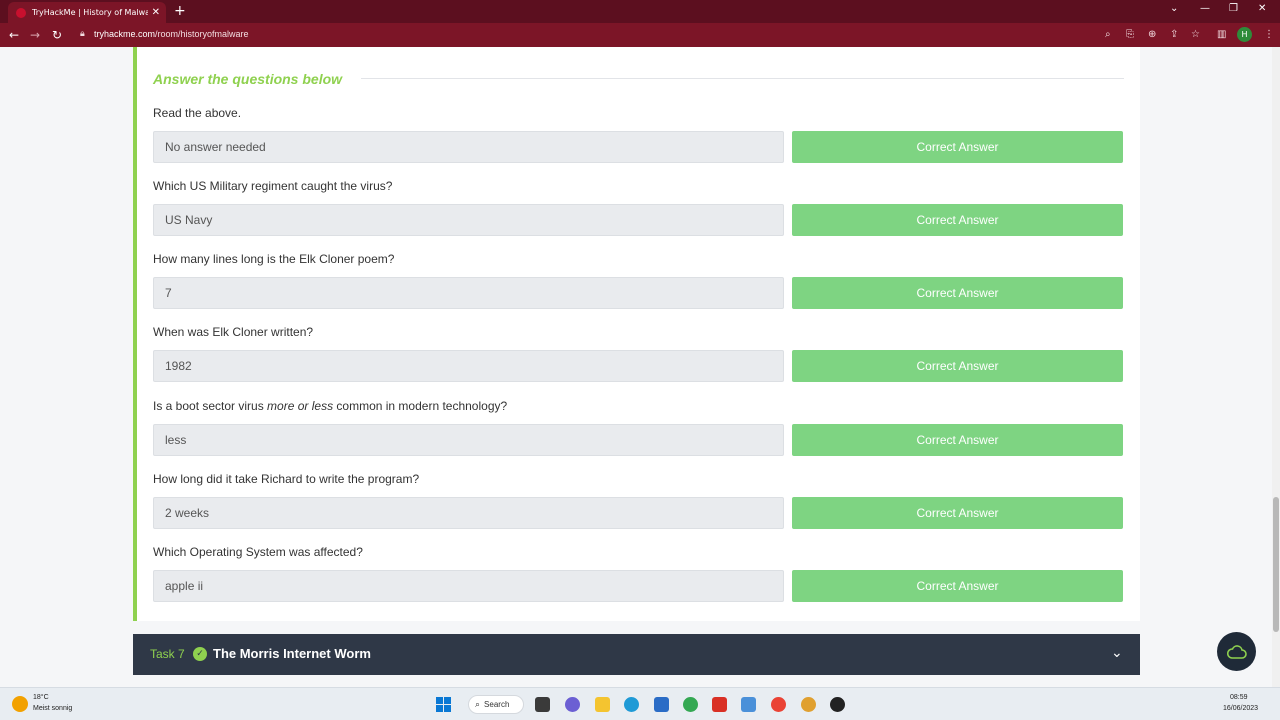 The image size is (1280, 720). What do you see at coordinates (20, 704) in the screenshot?
I see `sun-weather-icon` at bounding box center [20, 704].